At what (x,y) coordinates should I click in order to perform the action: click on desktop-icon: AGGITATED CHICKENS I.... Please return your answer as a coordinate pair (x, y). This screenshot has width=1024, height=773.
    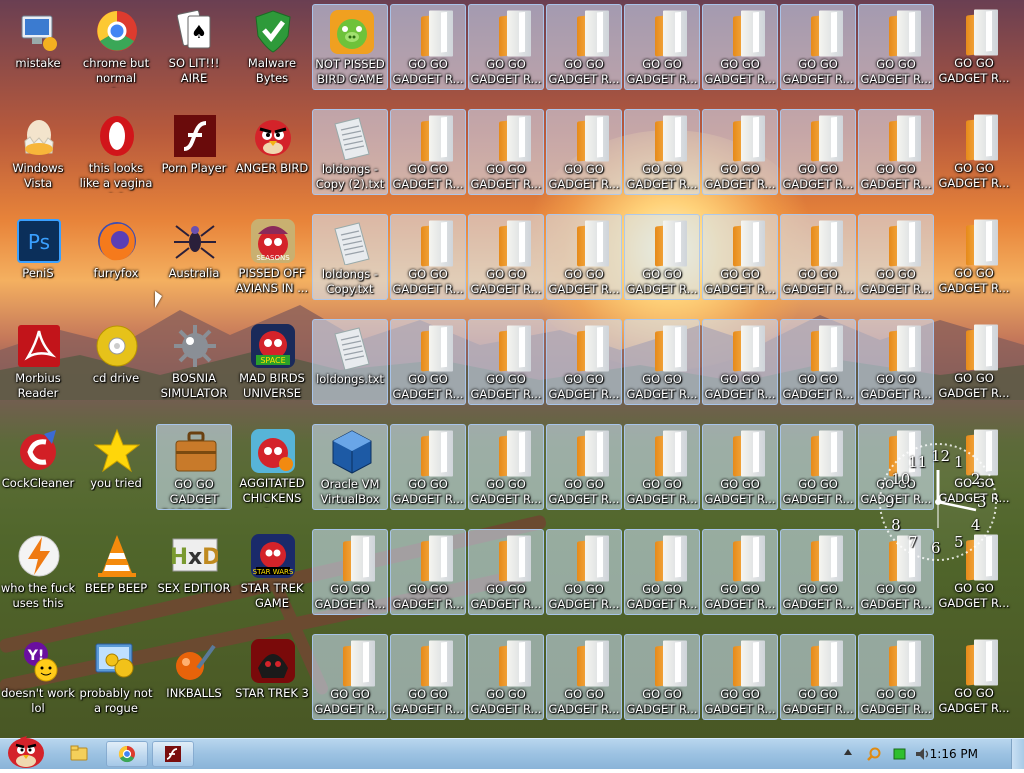
    Looking at the image, I should click on (272, 467).